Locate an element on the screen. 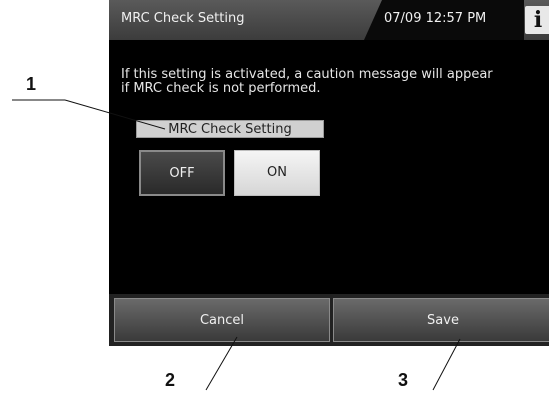  description-line-2: if MRC check is not performed. is located at coordinates (221, 88).